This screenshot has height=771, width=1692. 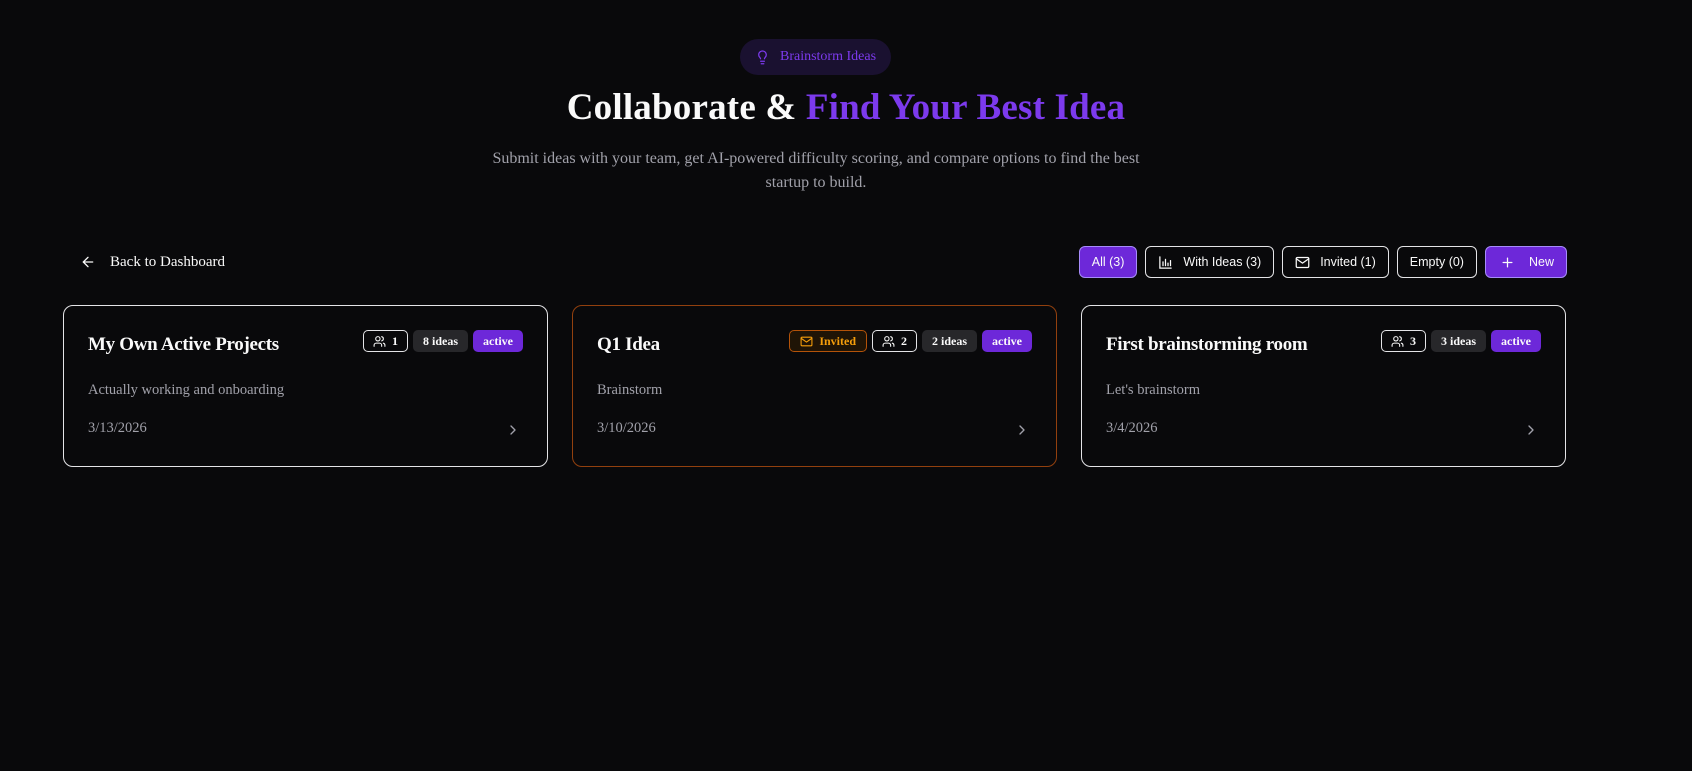 I want to click on filter-invited-label: Invited (1), so click(x=1348, y=262).